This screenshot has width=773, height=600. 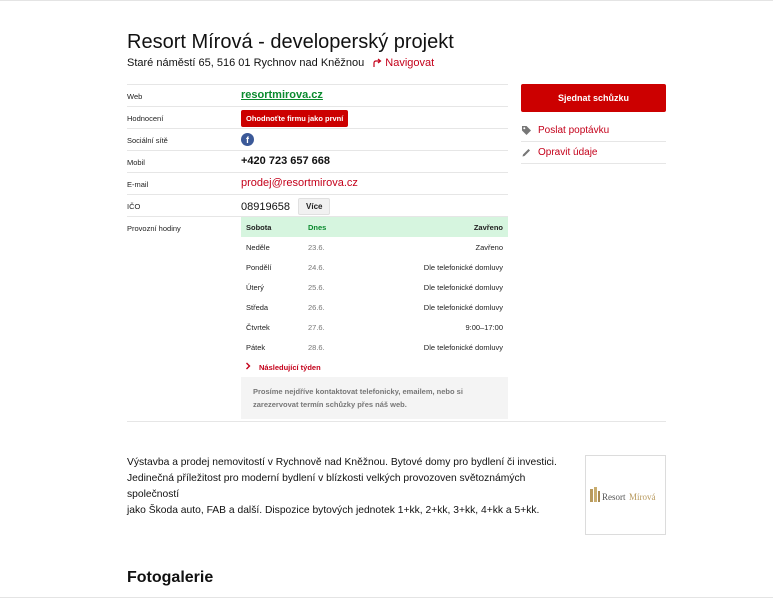 I want to click on hours-row: Pondělí 24.6. Dle telefonické domluvy, so click(x=374, y=267).